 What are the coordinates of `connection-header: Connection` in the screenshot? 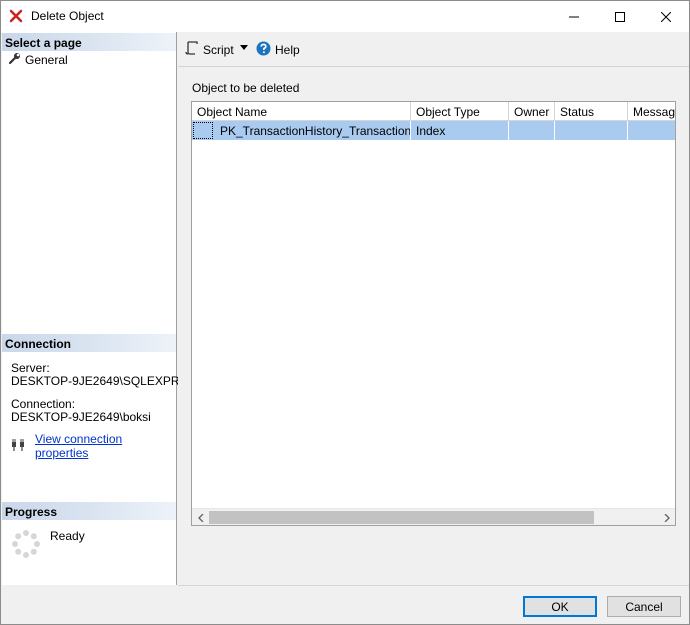 It's located at (89, 343).